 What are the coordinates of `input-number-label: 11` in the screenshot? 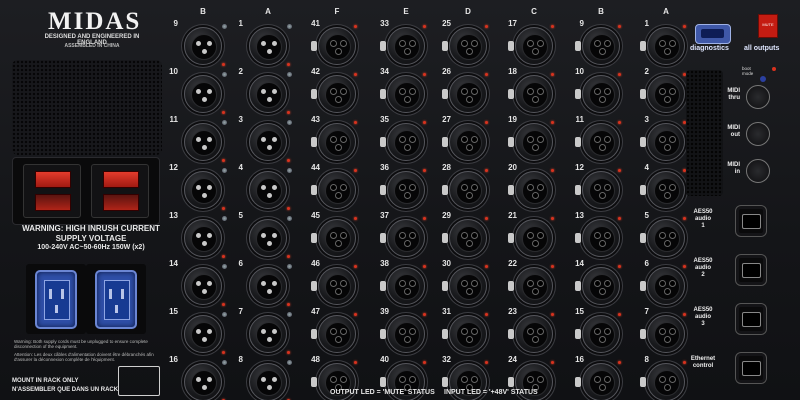 It's located at (579, 119).